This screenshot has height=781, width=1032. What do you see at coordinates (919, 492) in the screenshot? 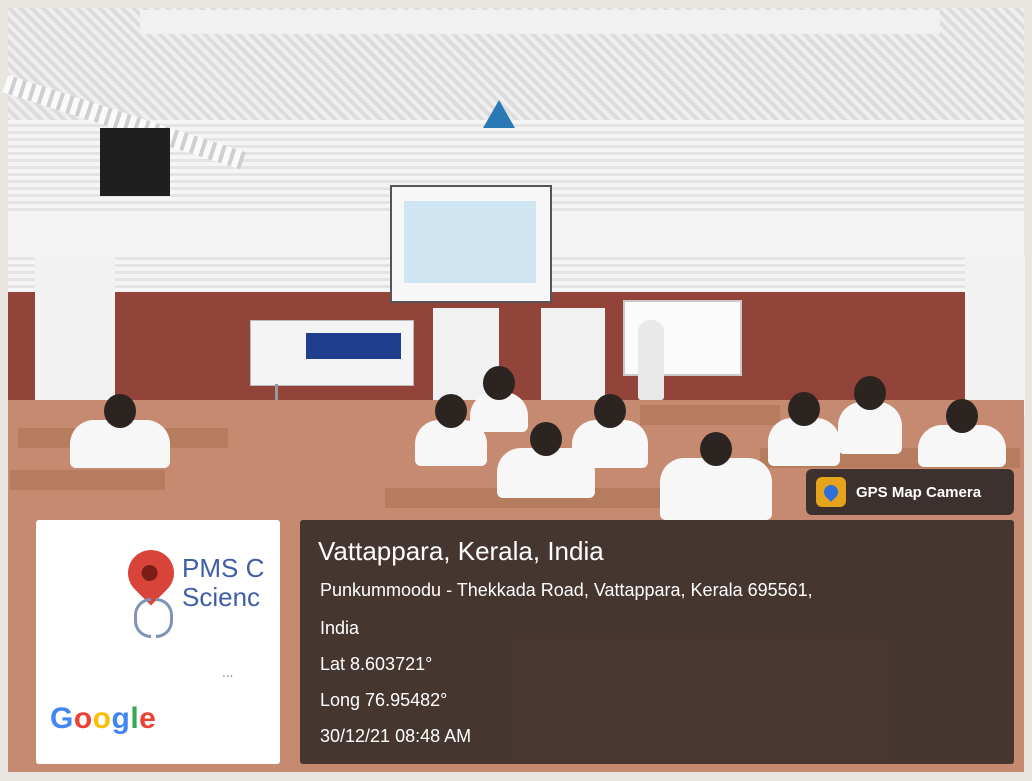
I see `gps-badge-label: GPS Map Camera` at bounding box center [919, 492].